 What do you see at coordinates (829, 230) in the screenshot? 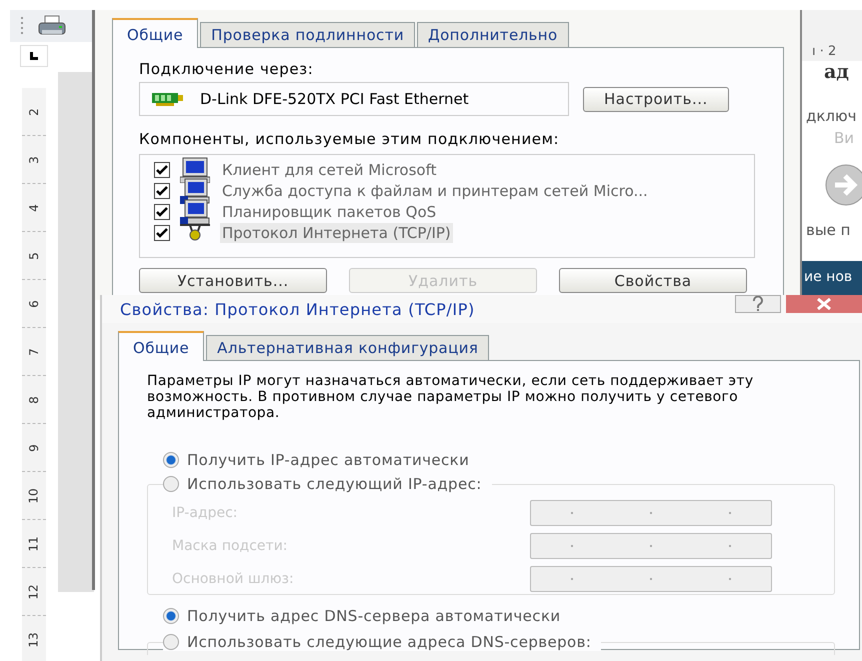
I see `document-text: вые п` at bounding box center [829, 230].